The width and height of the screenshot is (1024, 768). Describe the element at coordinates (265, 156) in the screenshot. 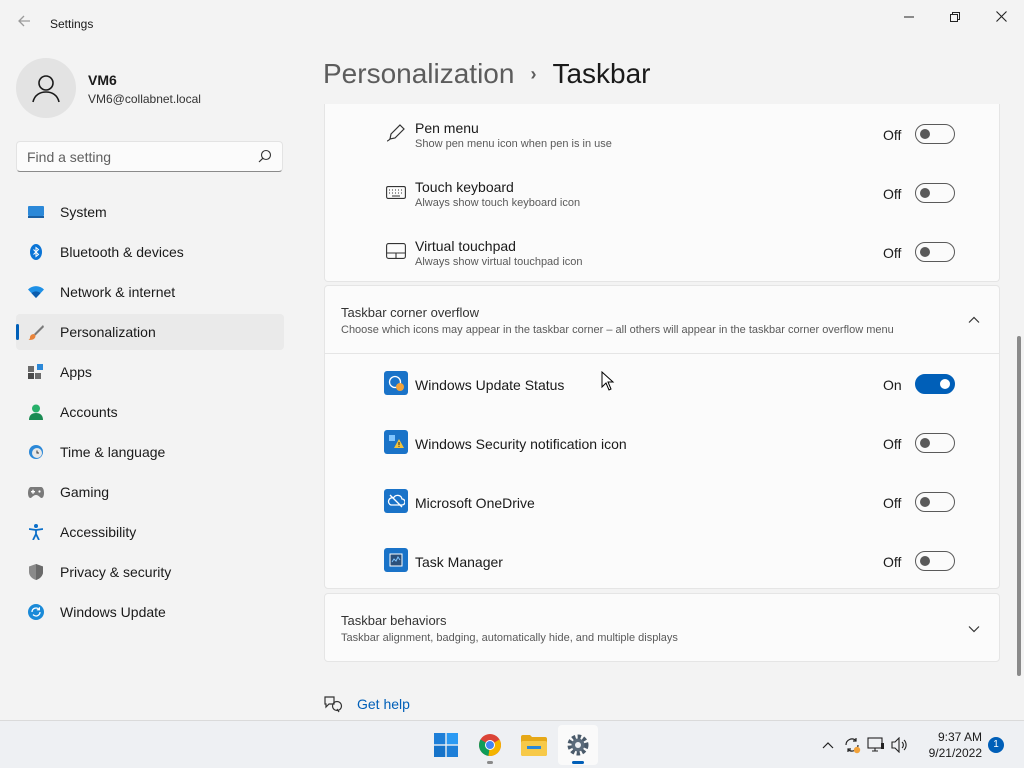

I see `search-icon` at that location.